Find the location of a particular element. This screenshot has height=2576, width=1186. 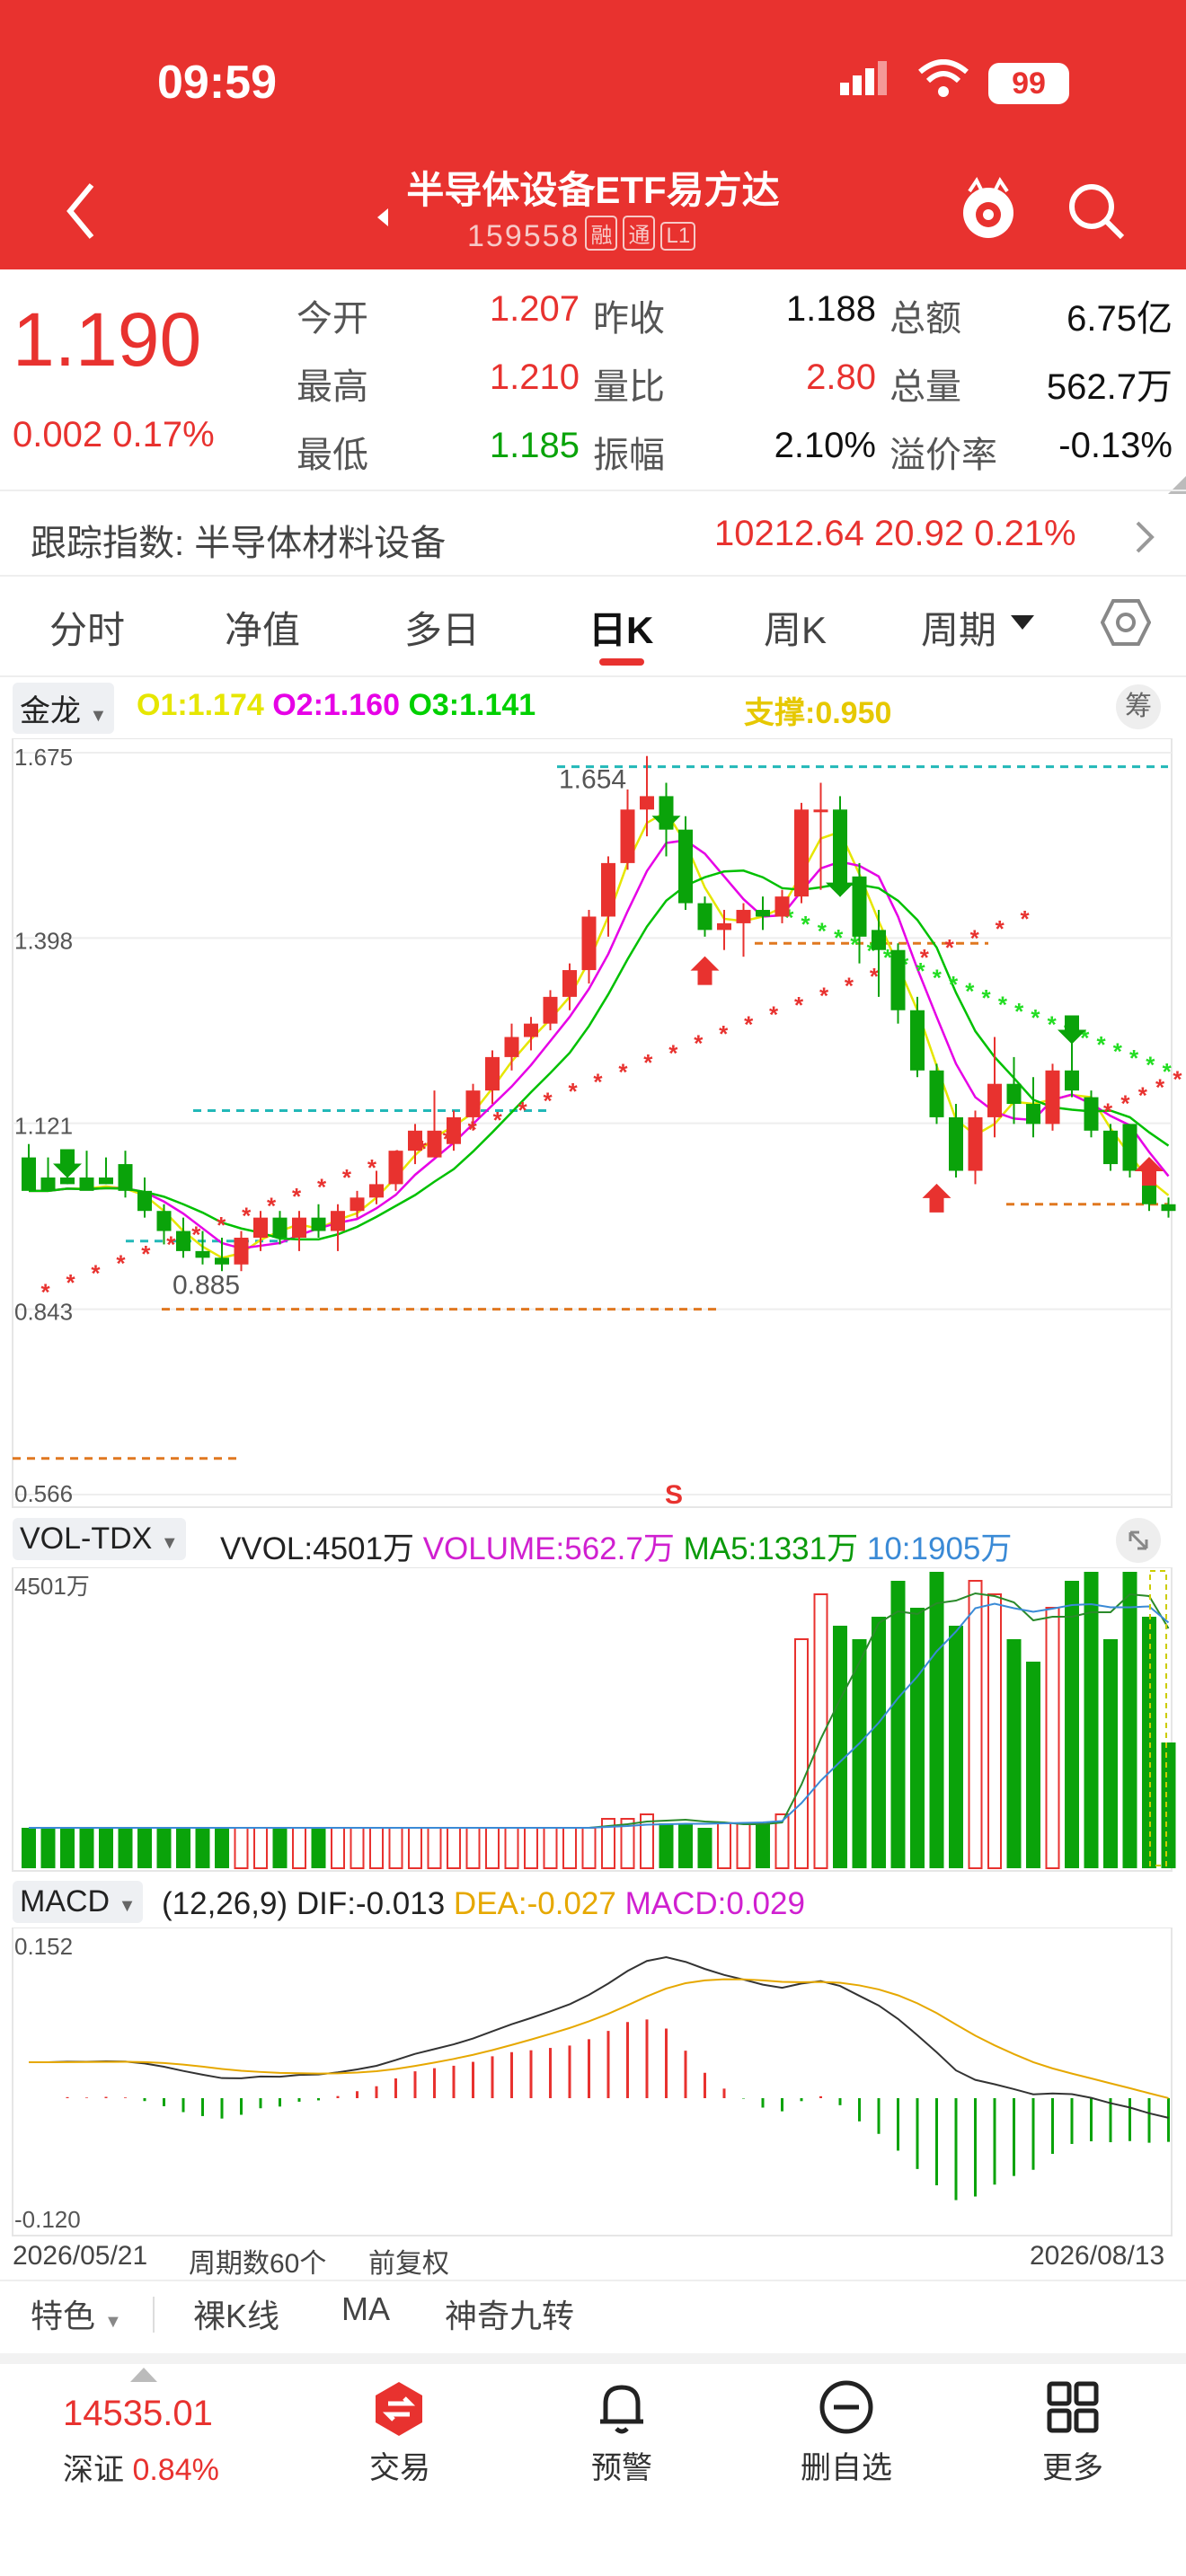

macd-indicator-select: MACD ▼ is located at coordinates (78, 1902).